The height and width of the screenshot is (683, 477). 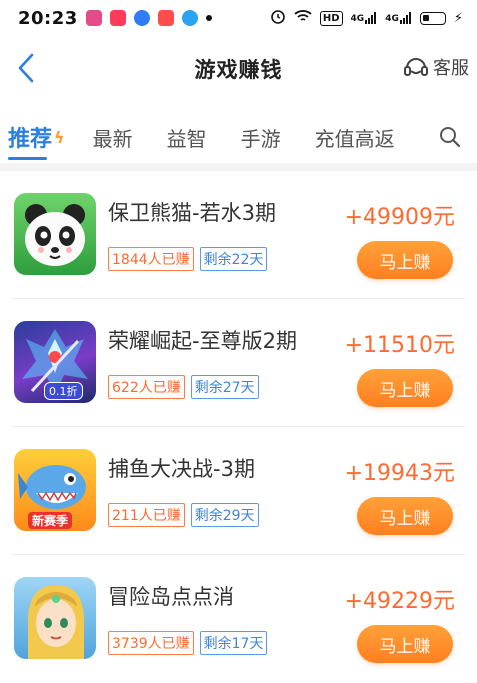 What do you see at coordinates (202, 341) in the screenshot?
I see `game-name: 荣耀崛起-至尊版2期` at bounding box center [202, 341].